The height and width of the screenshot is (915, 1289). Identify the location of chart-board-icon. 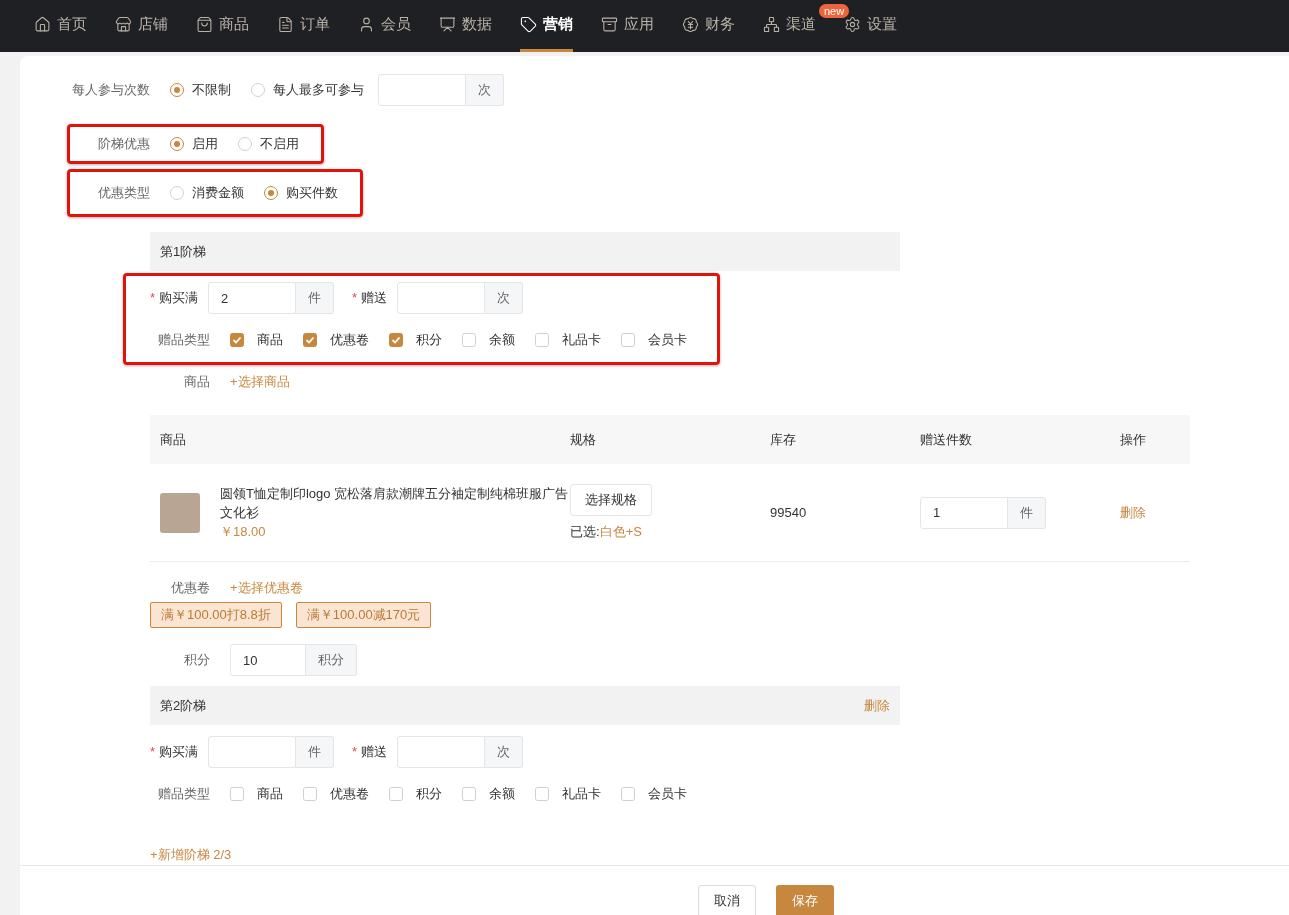
(447, 24).